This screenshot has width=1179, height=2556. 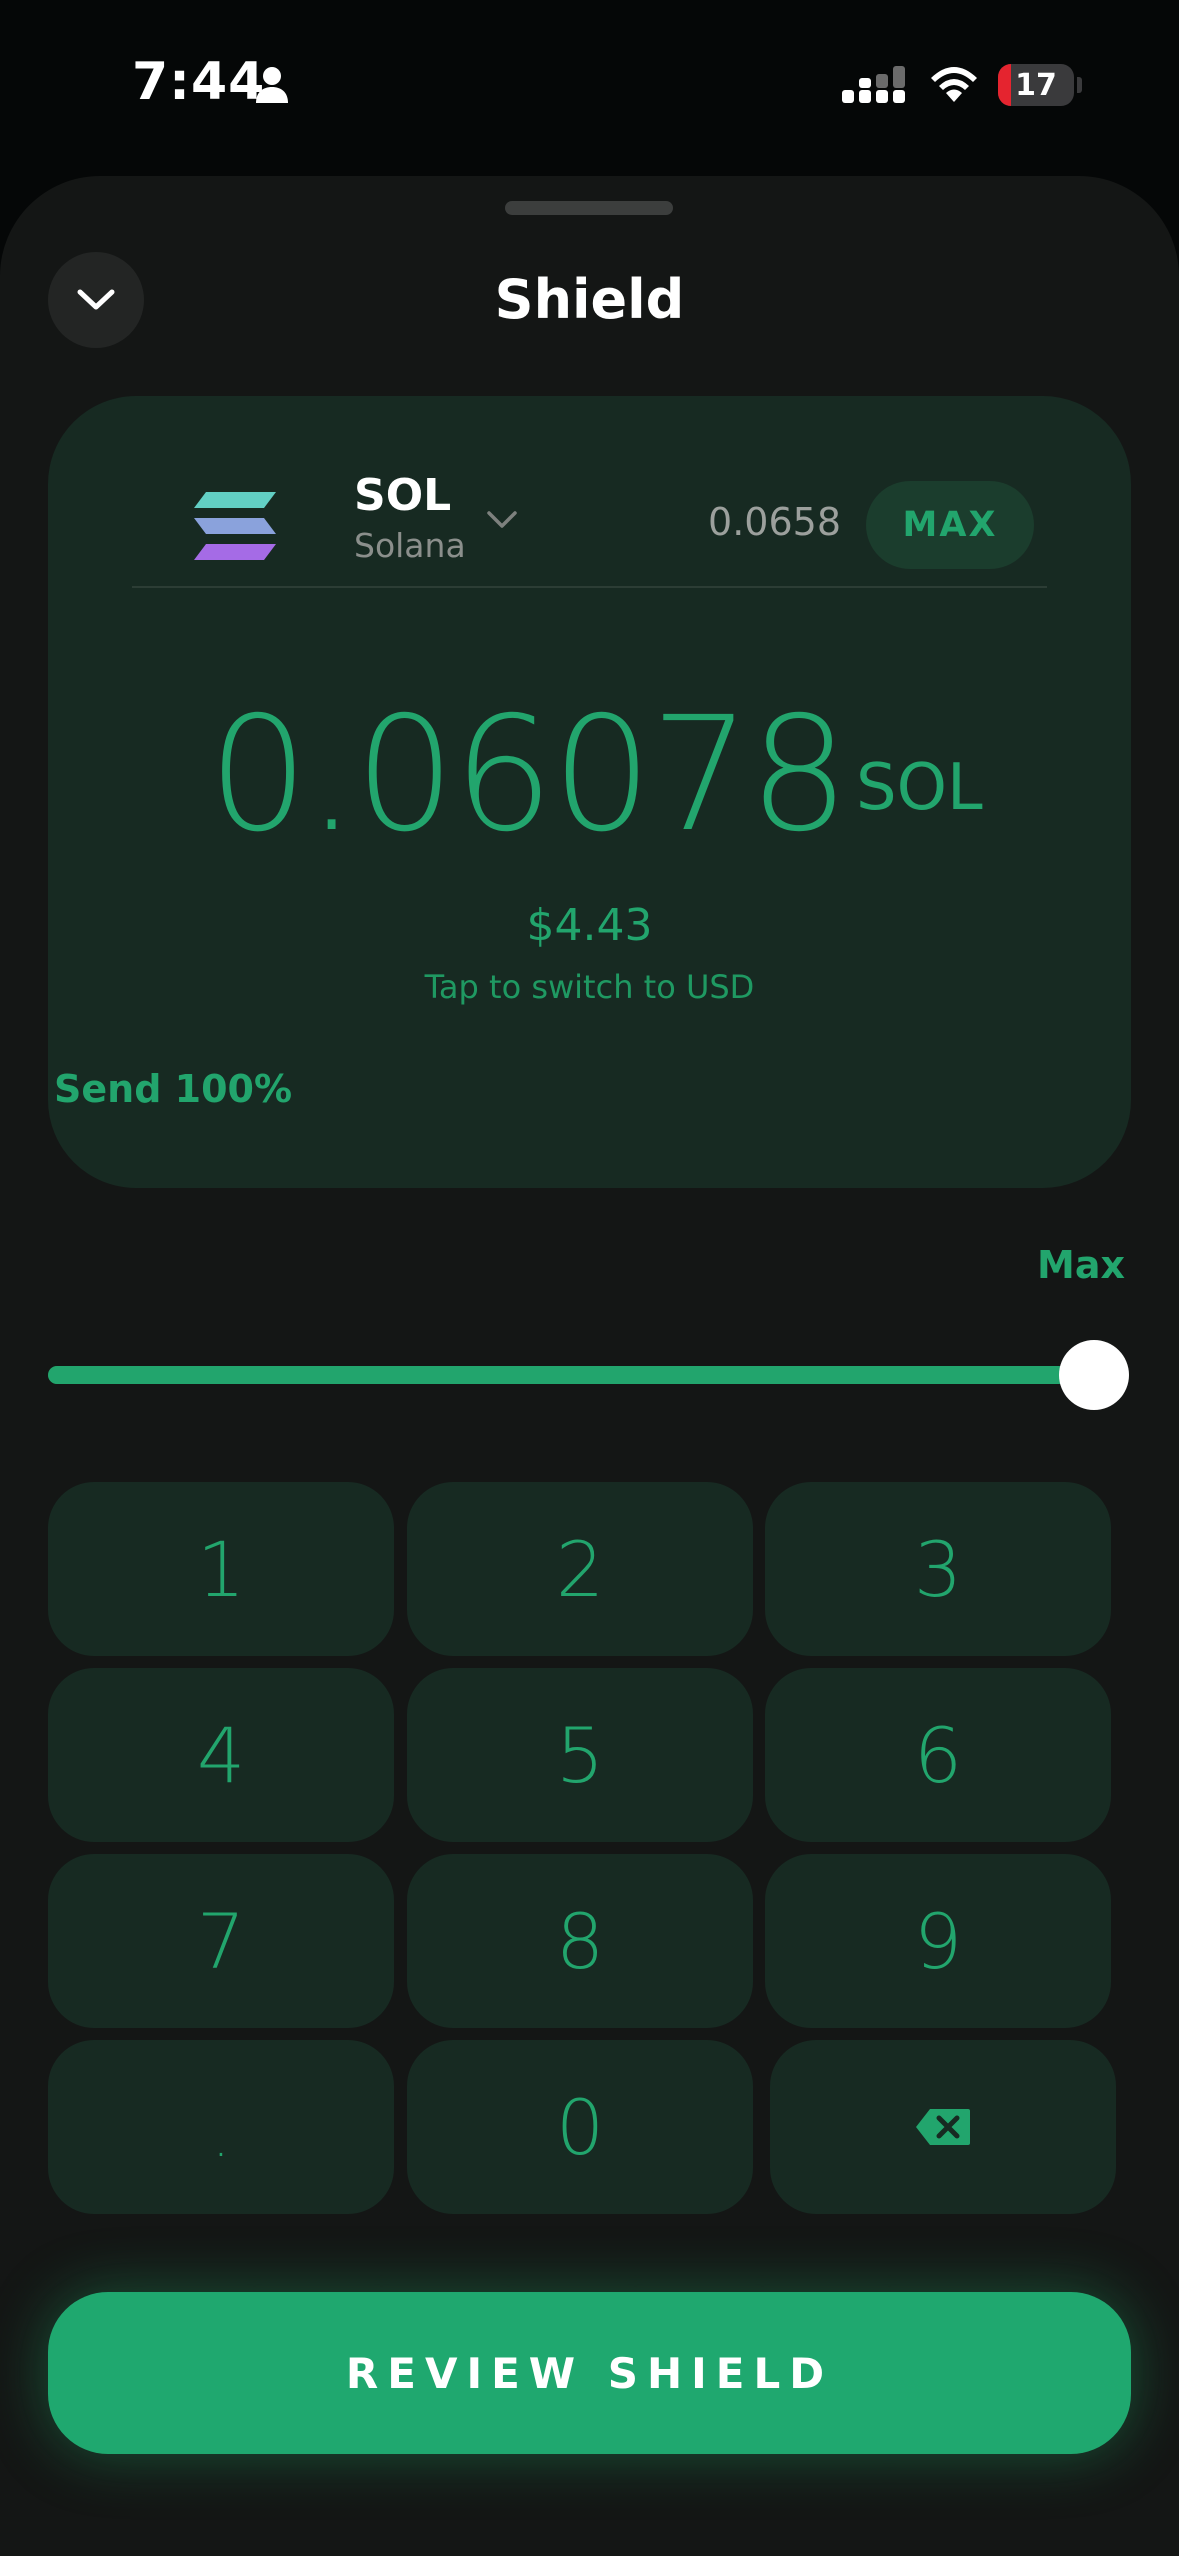 I want to click on amount-unit: SOL, so click(x=919, y=788).